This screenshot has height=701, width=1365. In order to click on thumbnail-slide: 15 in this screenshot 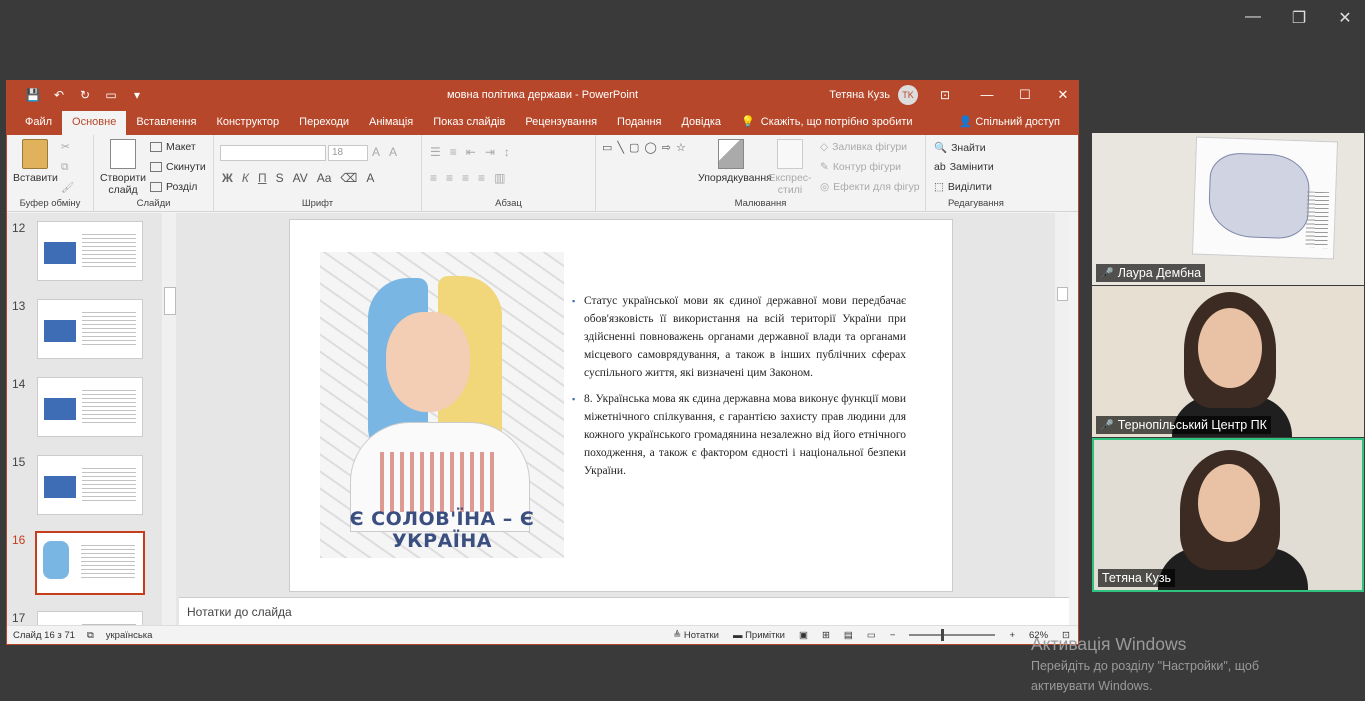, I will do `click(87, 487)`.